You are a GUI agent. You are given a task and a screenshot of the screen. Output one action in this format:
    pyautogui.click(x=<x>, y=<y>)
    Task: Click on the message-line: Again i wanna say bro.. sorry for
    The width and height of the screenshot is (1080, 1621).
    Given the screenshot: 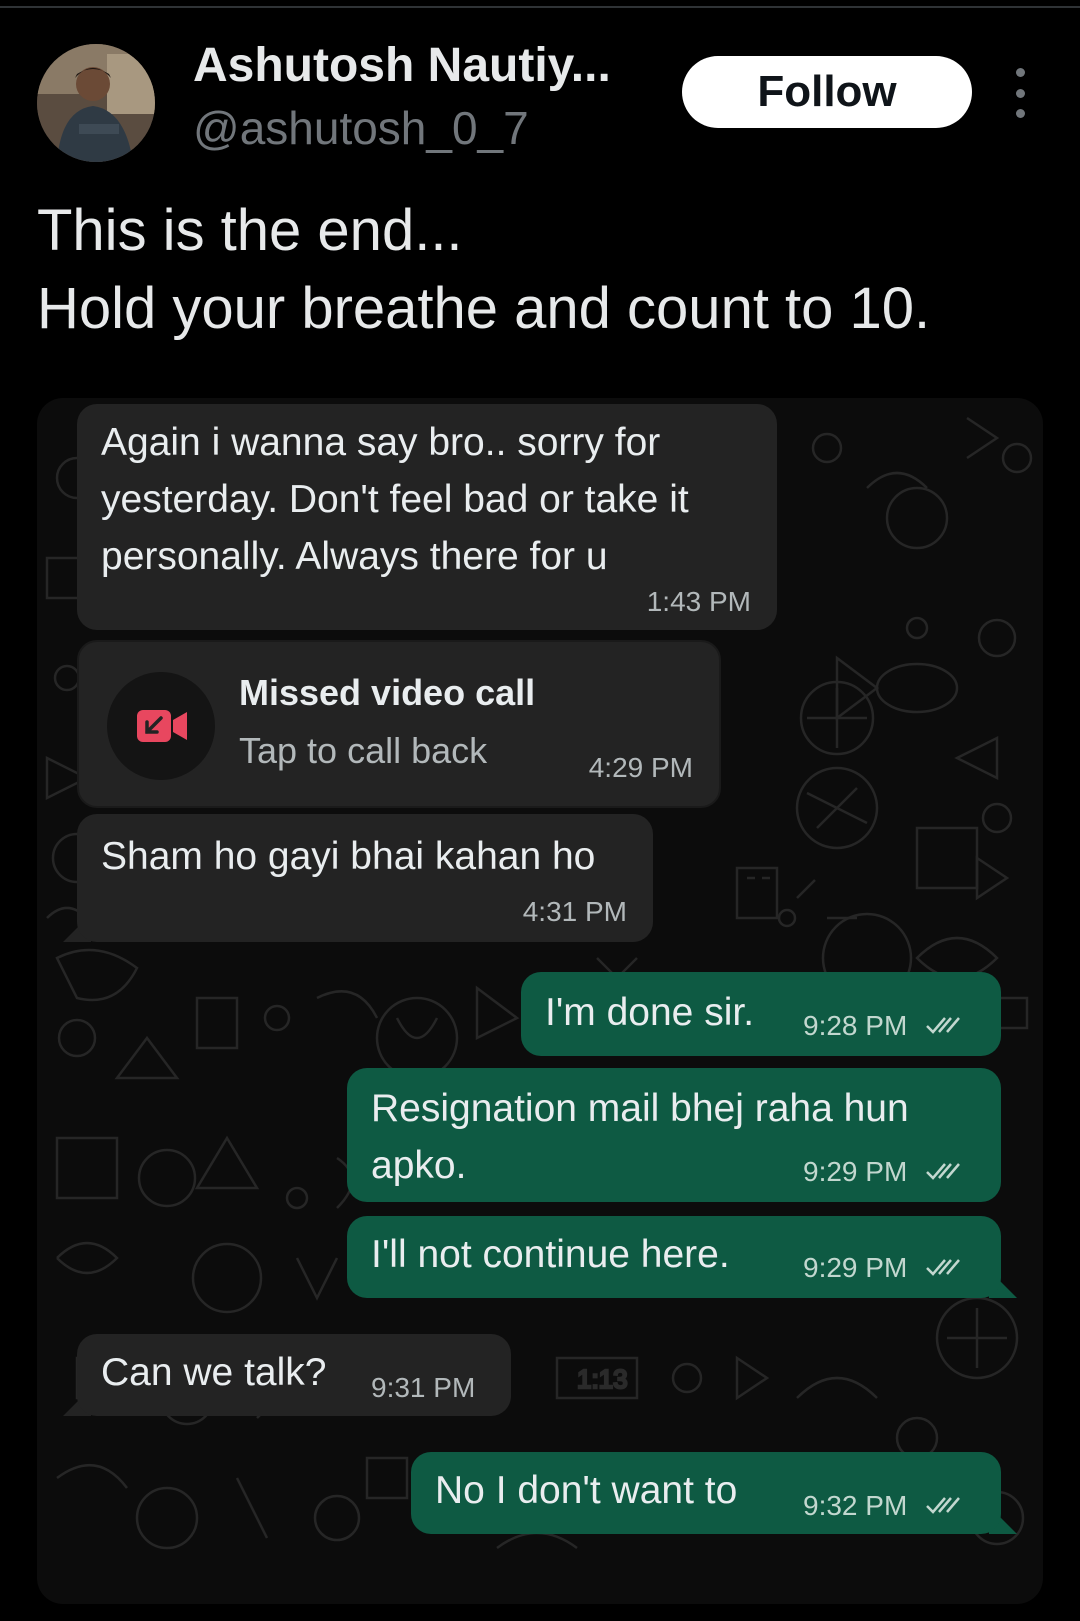 What is the action you would take?
    pyautogui.click(x=381, y=442)
    